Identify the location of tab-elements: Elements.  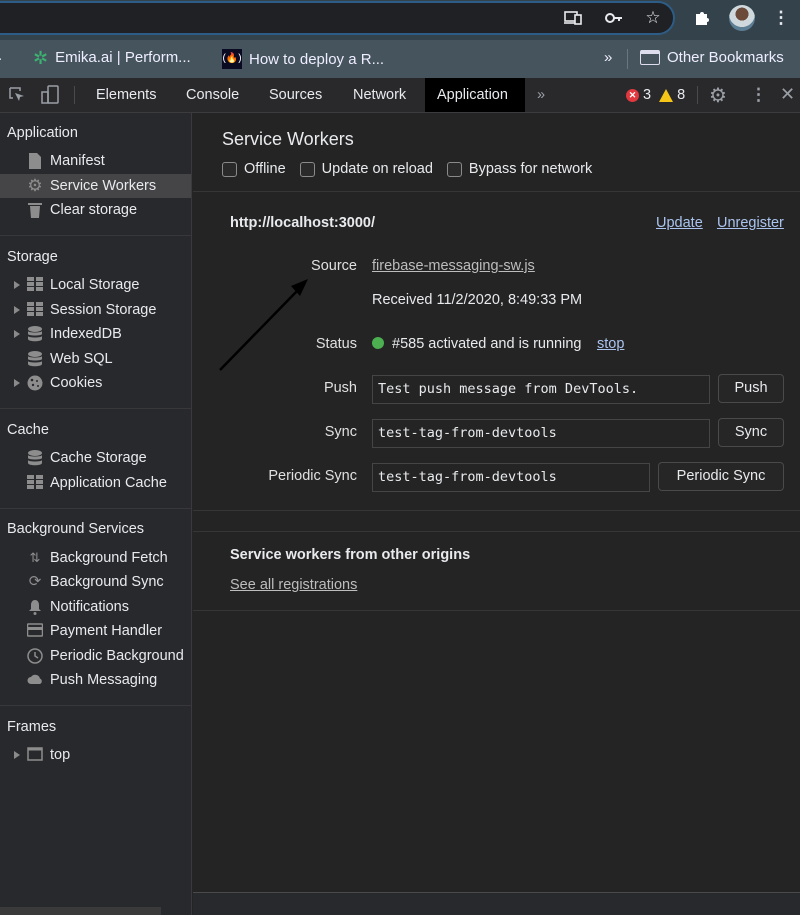
(126, 95).